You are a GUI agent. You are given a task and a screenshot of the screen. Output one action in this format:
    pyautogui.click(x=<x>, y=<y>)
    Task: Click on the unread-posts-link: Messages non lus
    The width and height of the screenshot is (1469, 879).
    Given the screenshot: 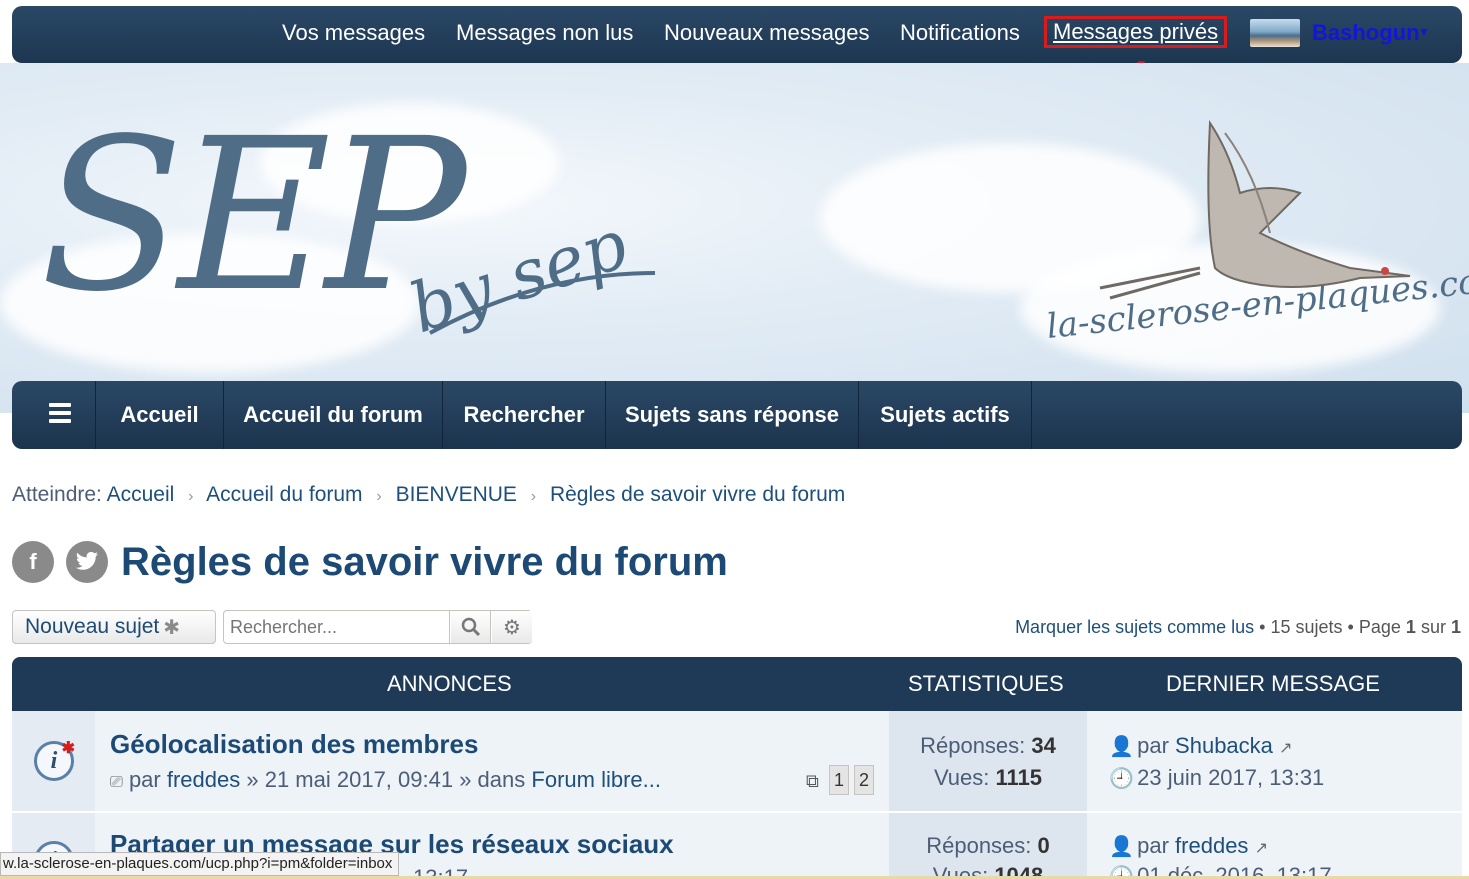 What is the action you would take?
    pyautogui.click(x=544, y=33)
    